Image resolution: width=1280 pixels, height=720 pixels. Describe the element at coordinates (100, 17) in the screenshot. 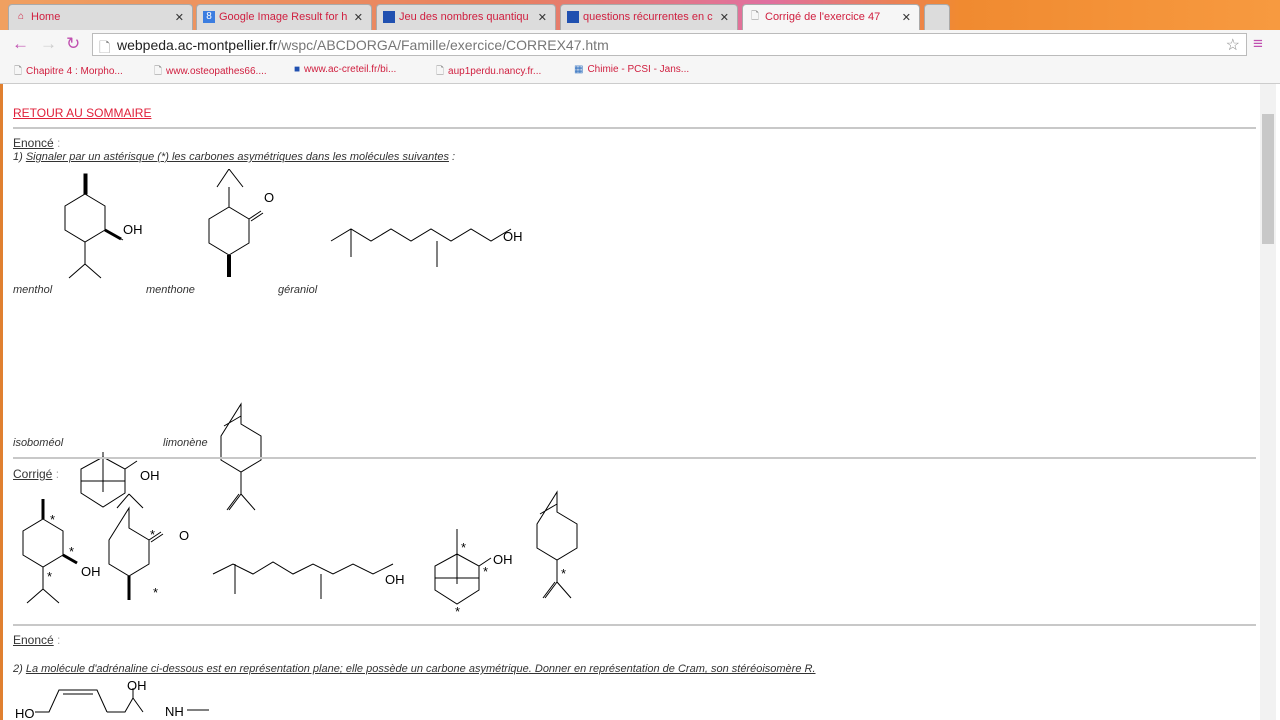

I see `tab-home: ⌂ Home ✕` at that location.